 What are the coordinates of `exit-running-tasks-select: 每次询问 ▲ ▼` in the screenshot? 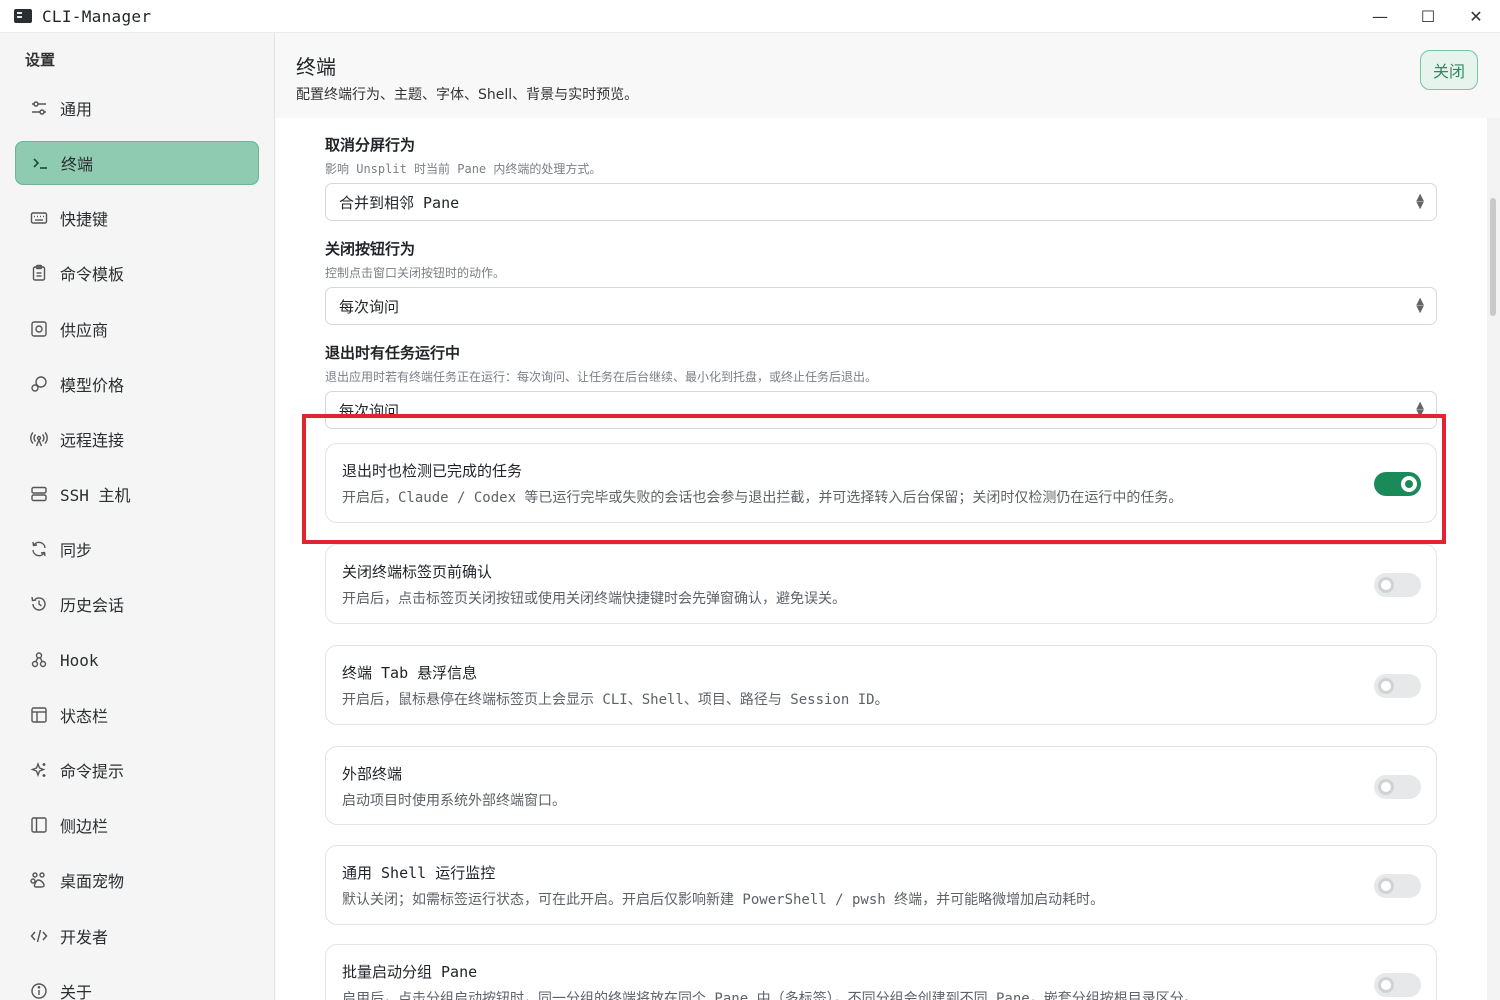 It's located at (881, 410).